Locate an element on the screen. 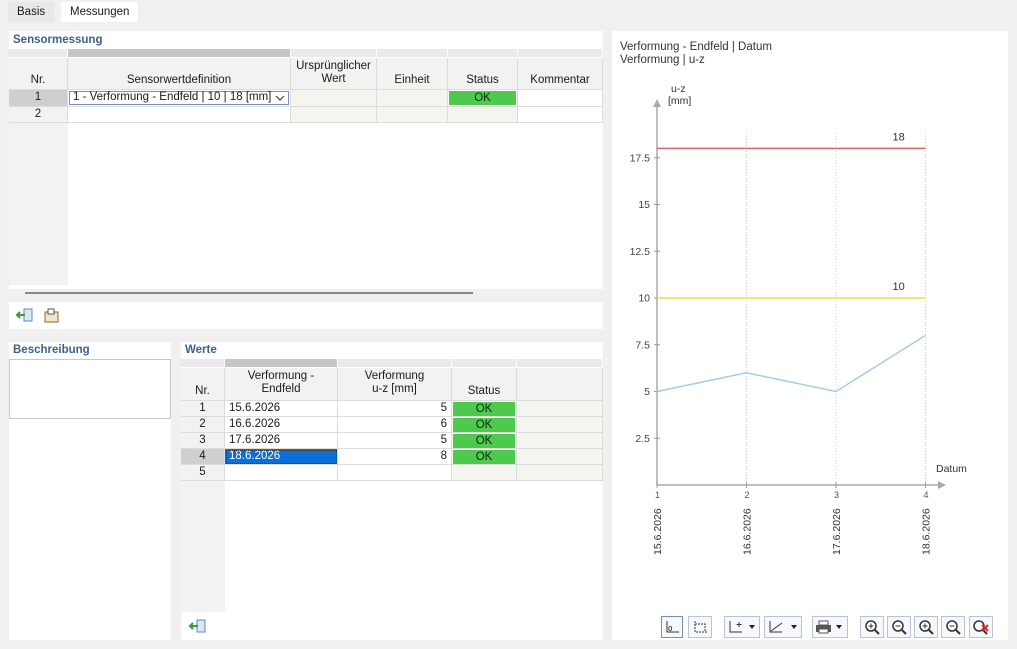 The height and width of the screenshot is (649, 1017). x-tick-number: 3 is located at coordinates (836, 495).